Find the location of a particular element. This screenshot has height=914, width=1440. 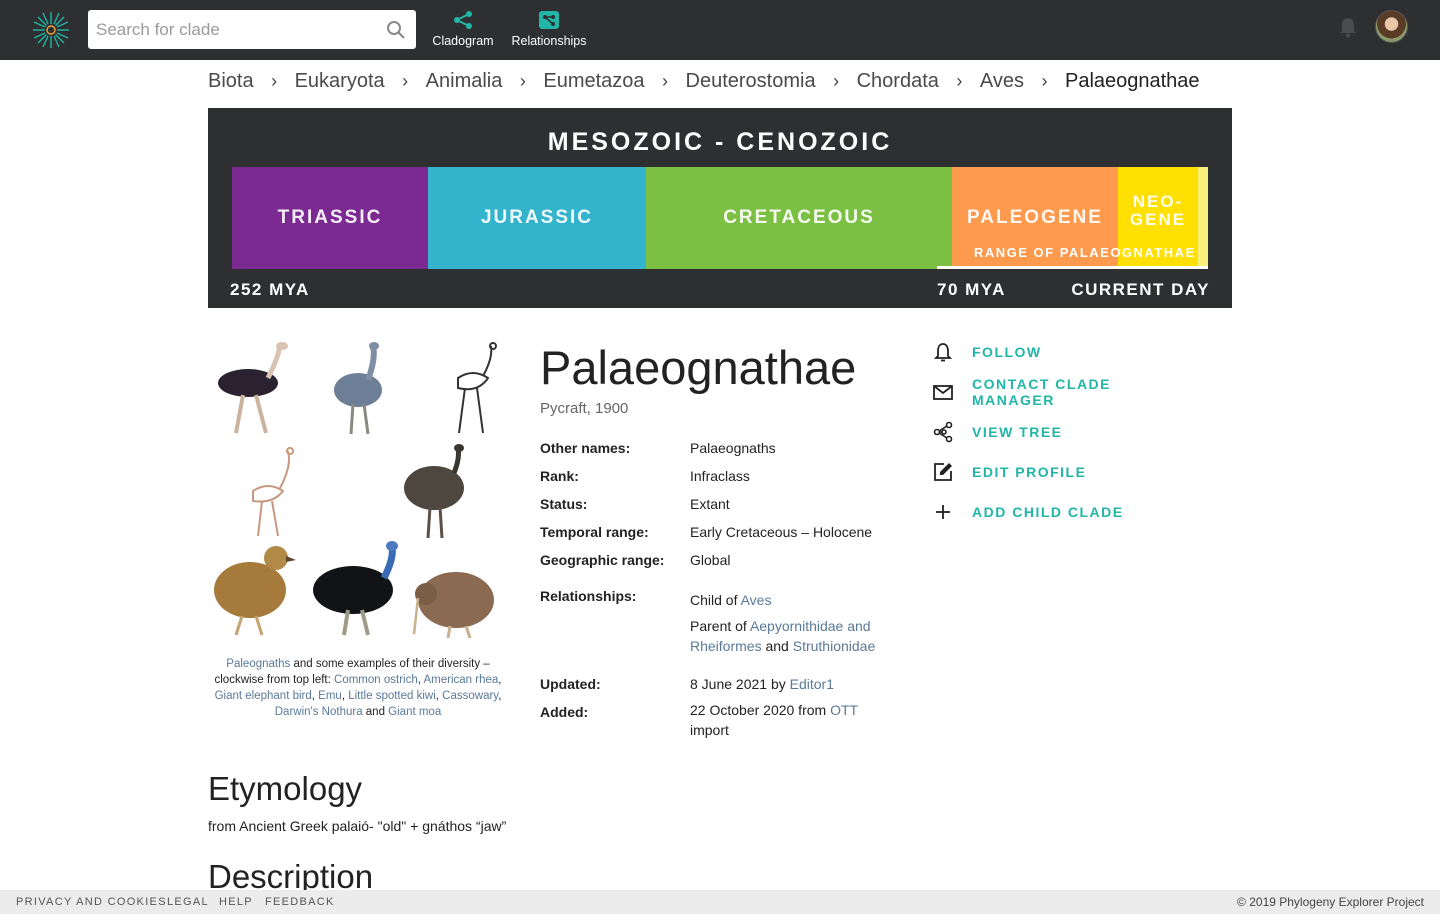

nothura-image is located at coordinates (255, 591).